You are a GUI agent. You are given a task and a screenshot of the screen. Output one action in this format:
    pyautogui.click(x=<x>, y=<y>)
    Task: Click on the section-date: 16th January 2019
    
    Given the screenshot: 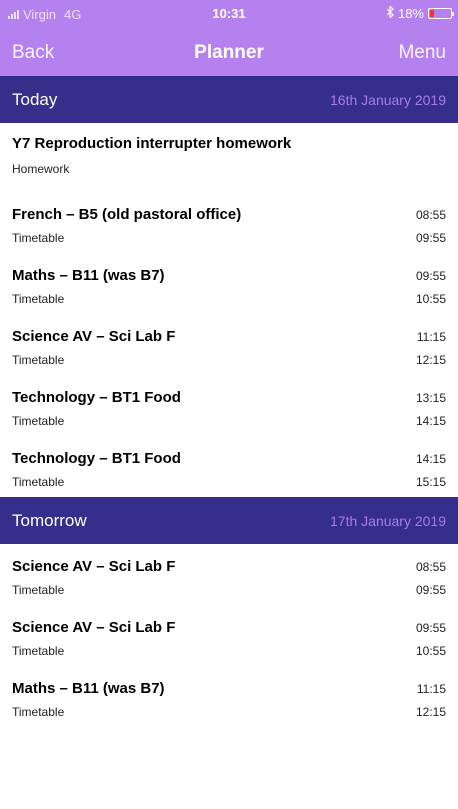 What is the action you would take?
    pyautogui.click(x=388, y=99)
    